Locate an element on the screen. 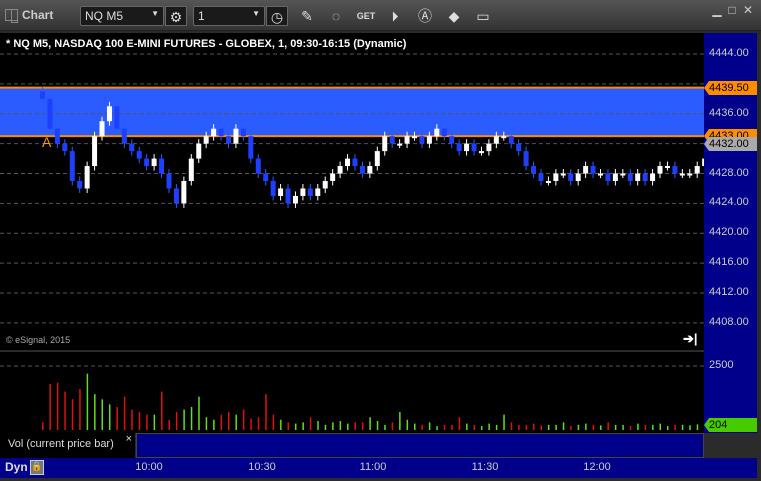 This screenshot has height=481, width=761. price-label: 4444.00 is located at coordinates (729, 53).